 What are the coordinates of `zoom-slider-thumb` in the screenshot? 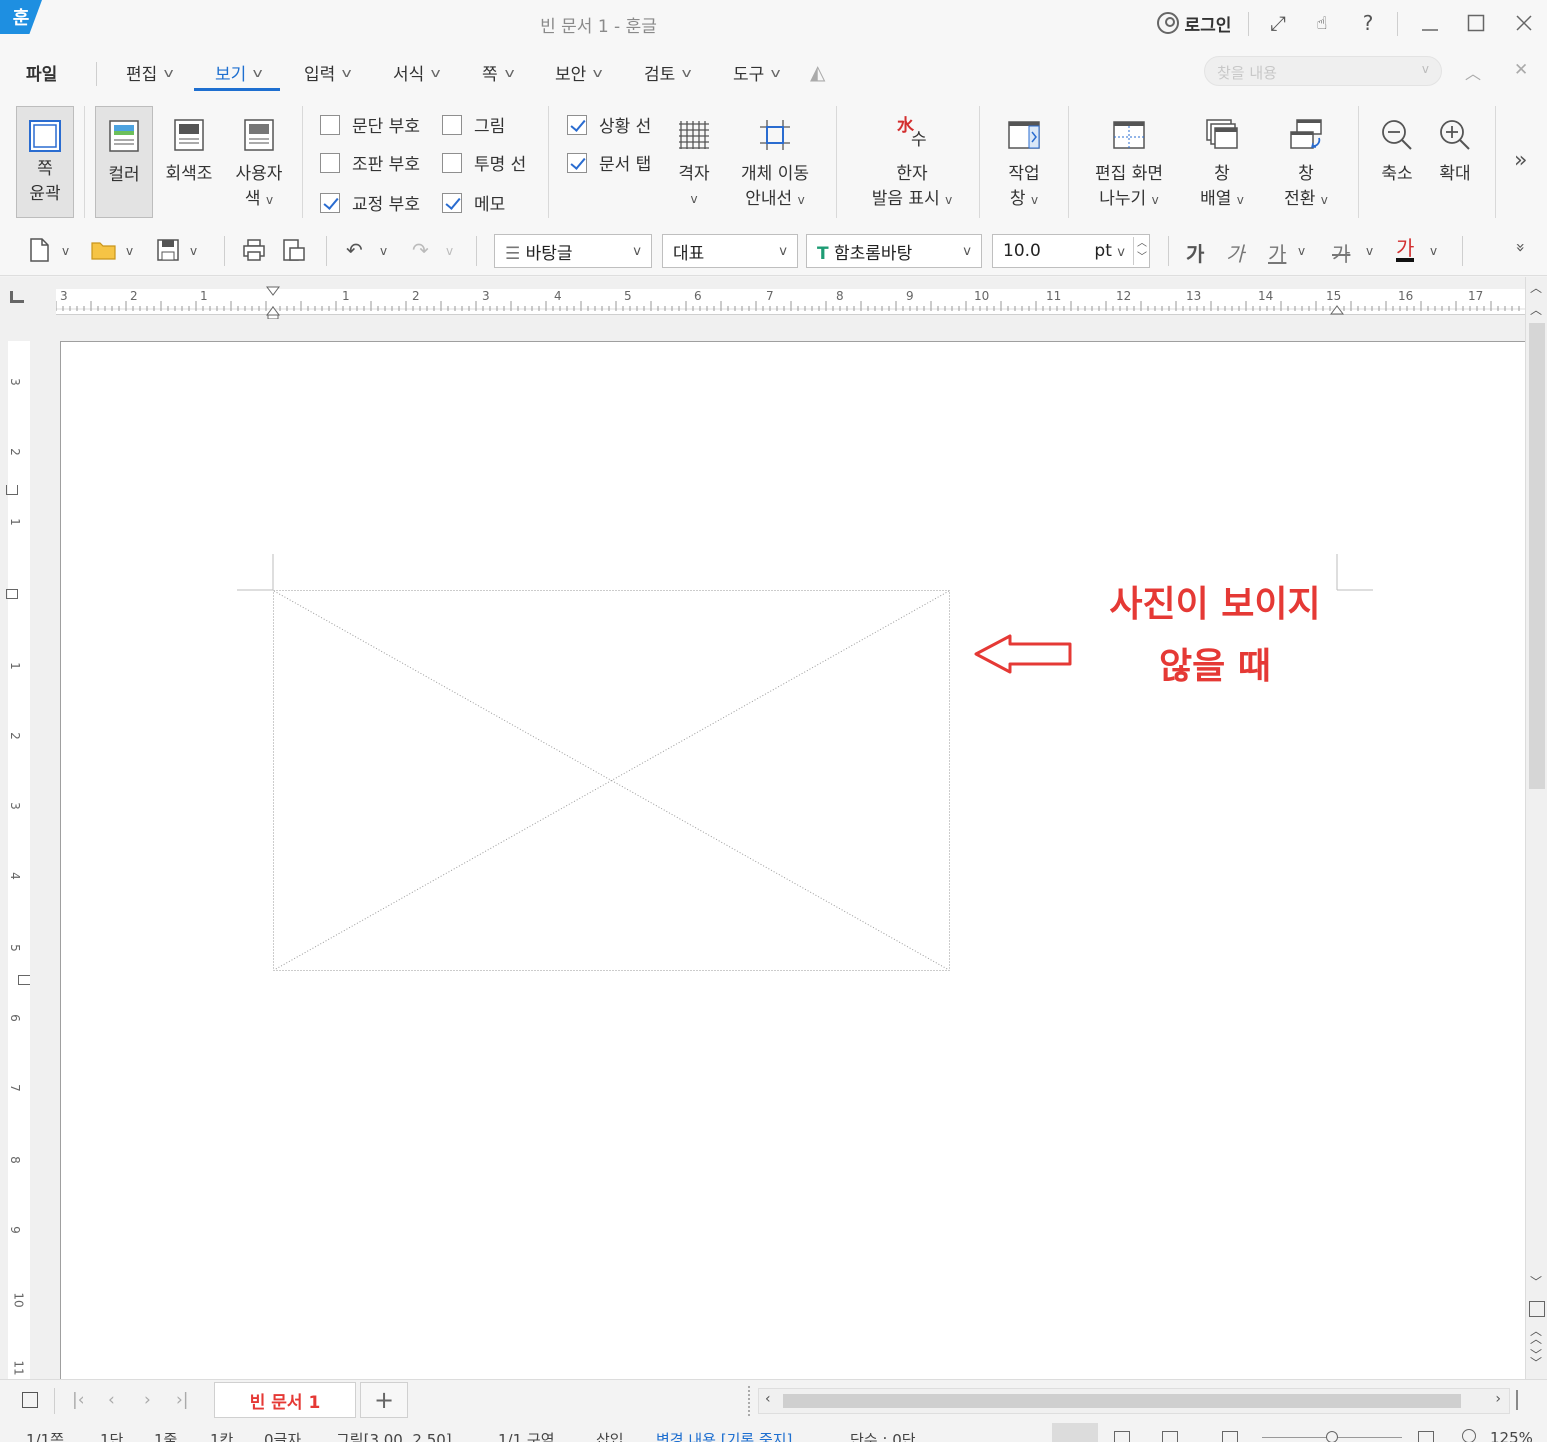 It's located at (1332, 1436).